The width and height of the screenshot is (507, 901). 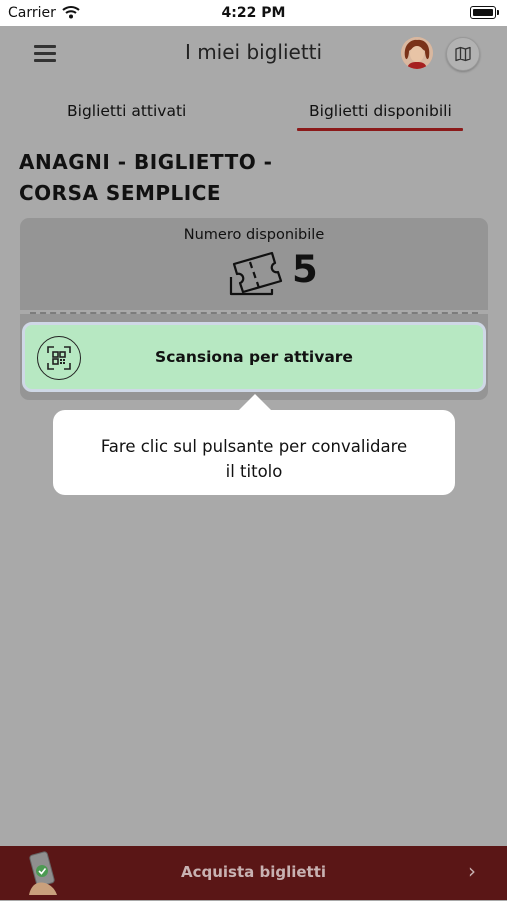 I want to click on map-icon, so click(x=463, y=54).